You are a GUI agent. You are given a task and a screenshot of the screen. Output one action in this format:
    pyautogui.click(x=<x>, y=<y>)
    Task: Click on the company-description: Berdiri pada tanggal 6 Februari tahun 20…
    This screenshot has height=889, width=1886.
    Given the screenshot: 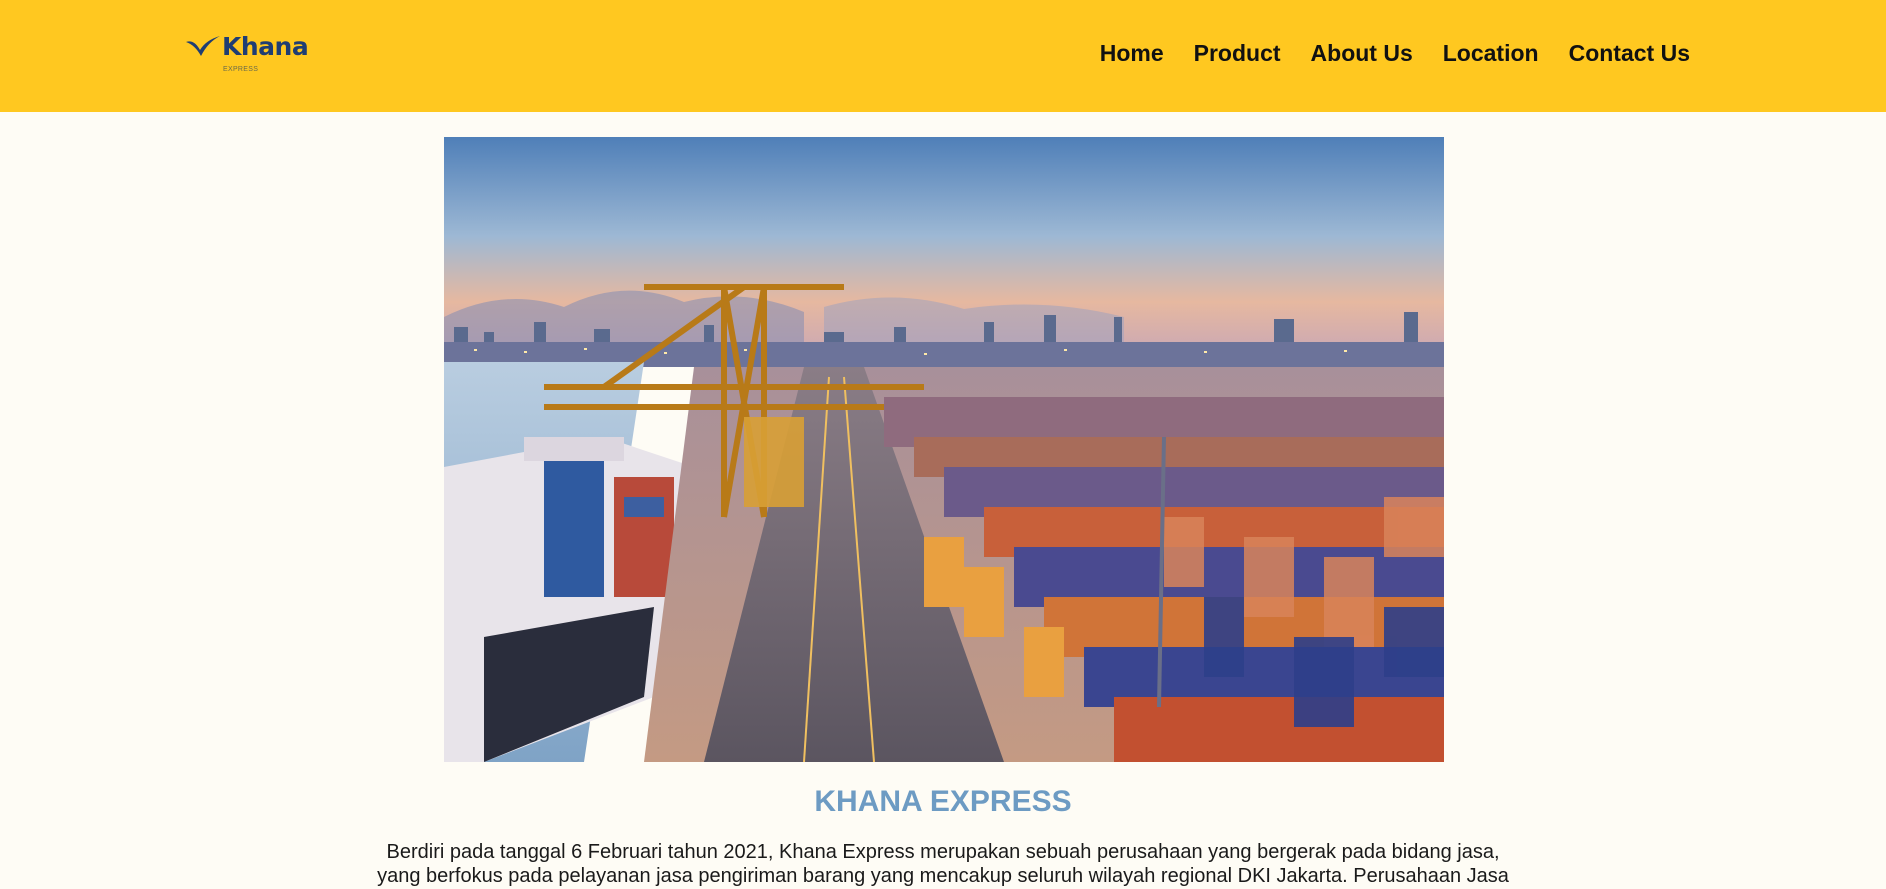 What is the action you would take?
    pyautogui.click(x=943, y=864)
    